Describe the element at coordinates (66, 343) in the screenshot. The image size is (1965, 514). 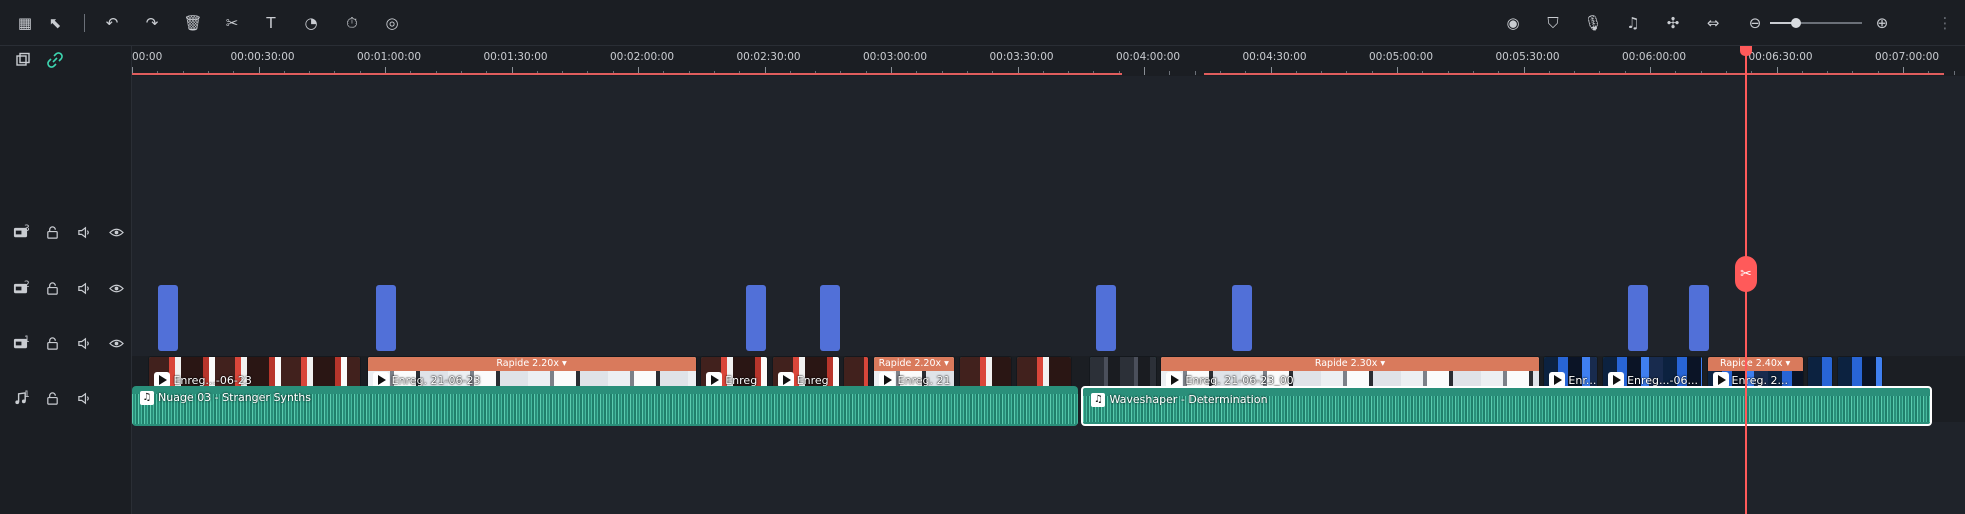
I see `track-header-video-1: 1` at that location.